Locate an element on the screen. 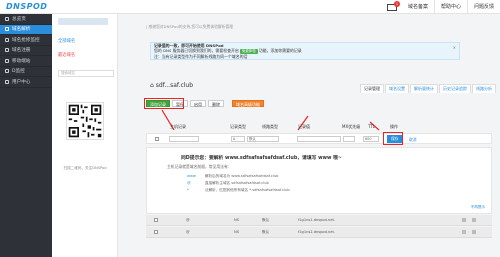 This screenshot has height=257, width=500. table-row: @ NS 默认 f1g1ns1.dnspod.net. is located at coordinates (319, 220).